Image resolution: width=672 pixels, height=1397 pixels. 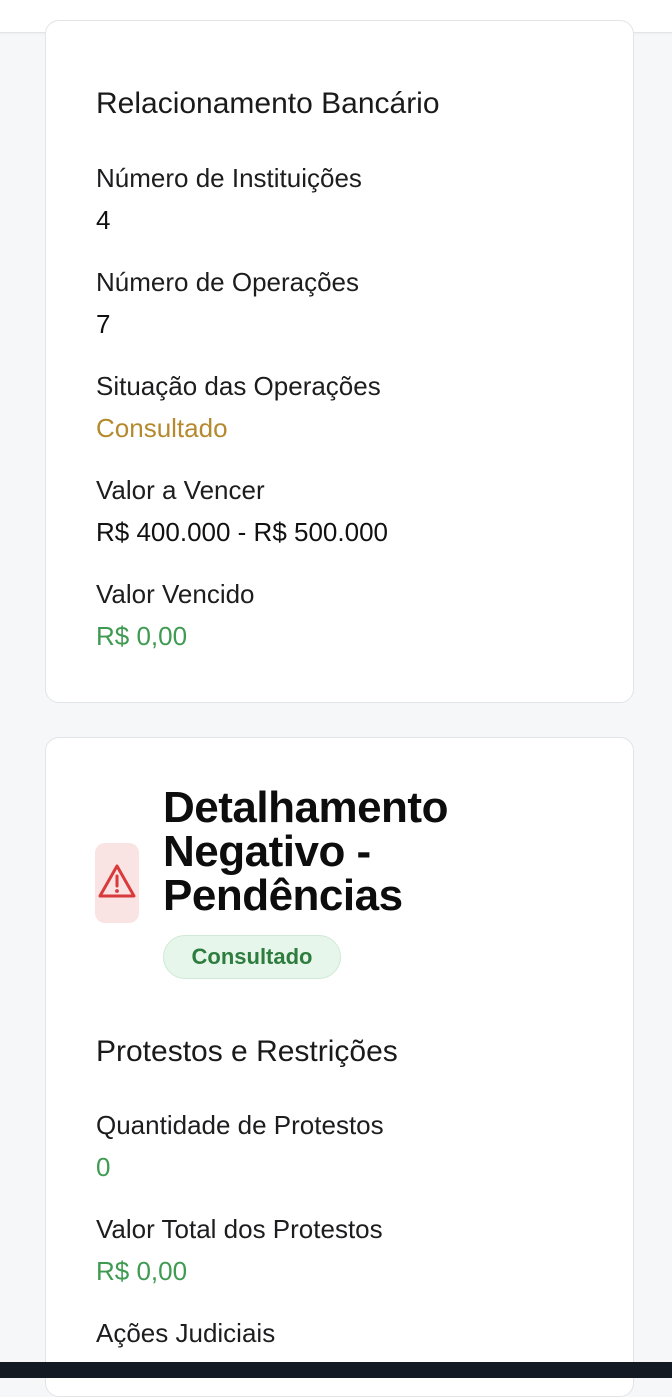 I want to click on warning-triangle-icon, so click(x=117, y=883).